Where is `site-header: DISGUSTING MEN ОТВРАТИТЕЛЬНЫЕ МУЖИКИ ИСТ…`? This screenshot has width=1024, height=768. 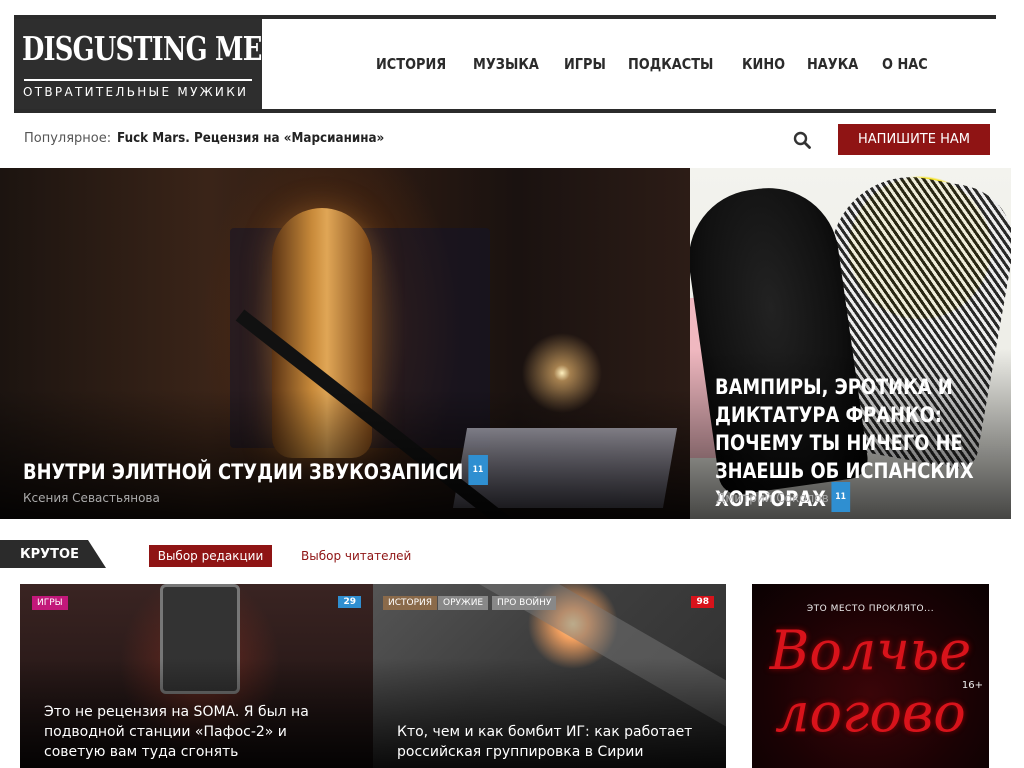
site-header: DISGUSTING MEN ОТВРАТИТЕЛЬНЫЕ МУЖИКИ ИСТ… is located at coordinates (505, 64).